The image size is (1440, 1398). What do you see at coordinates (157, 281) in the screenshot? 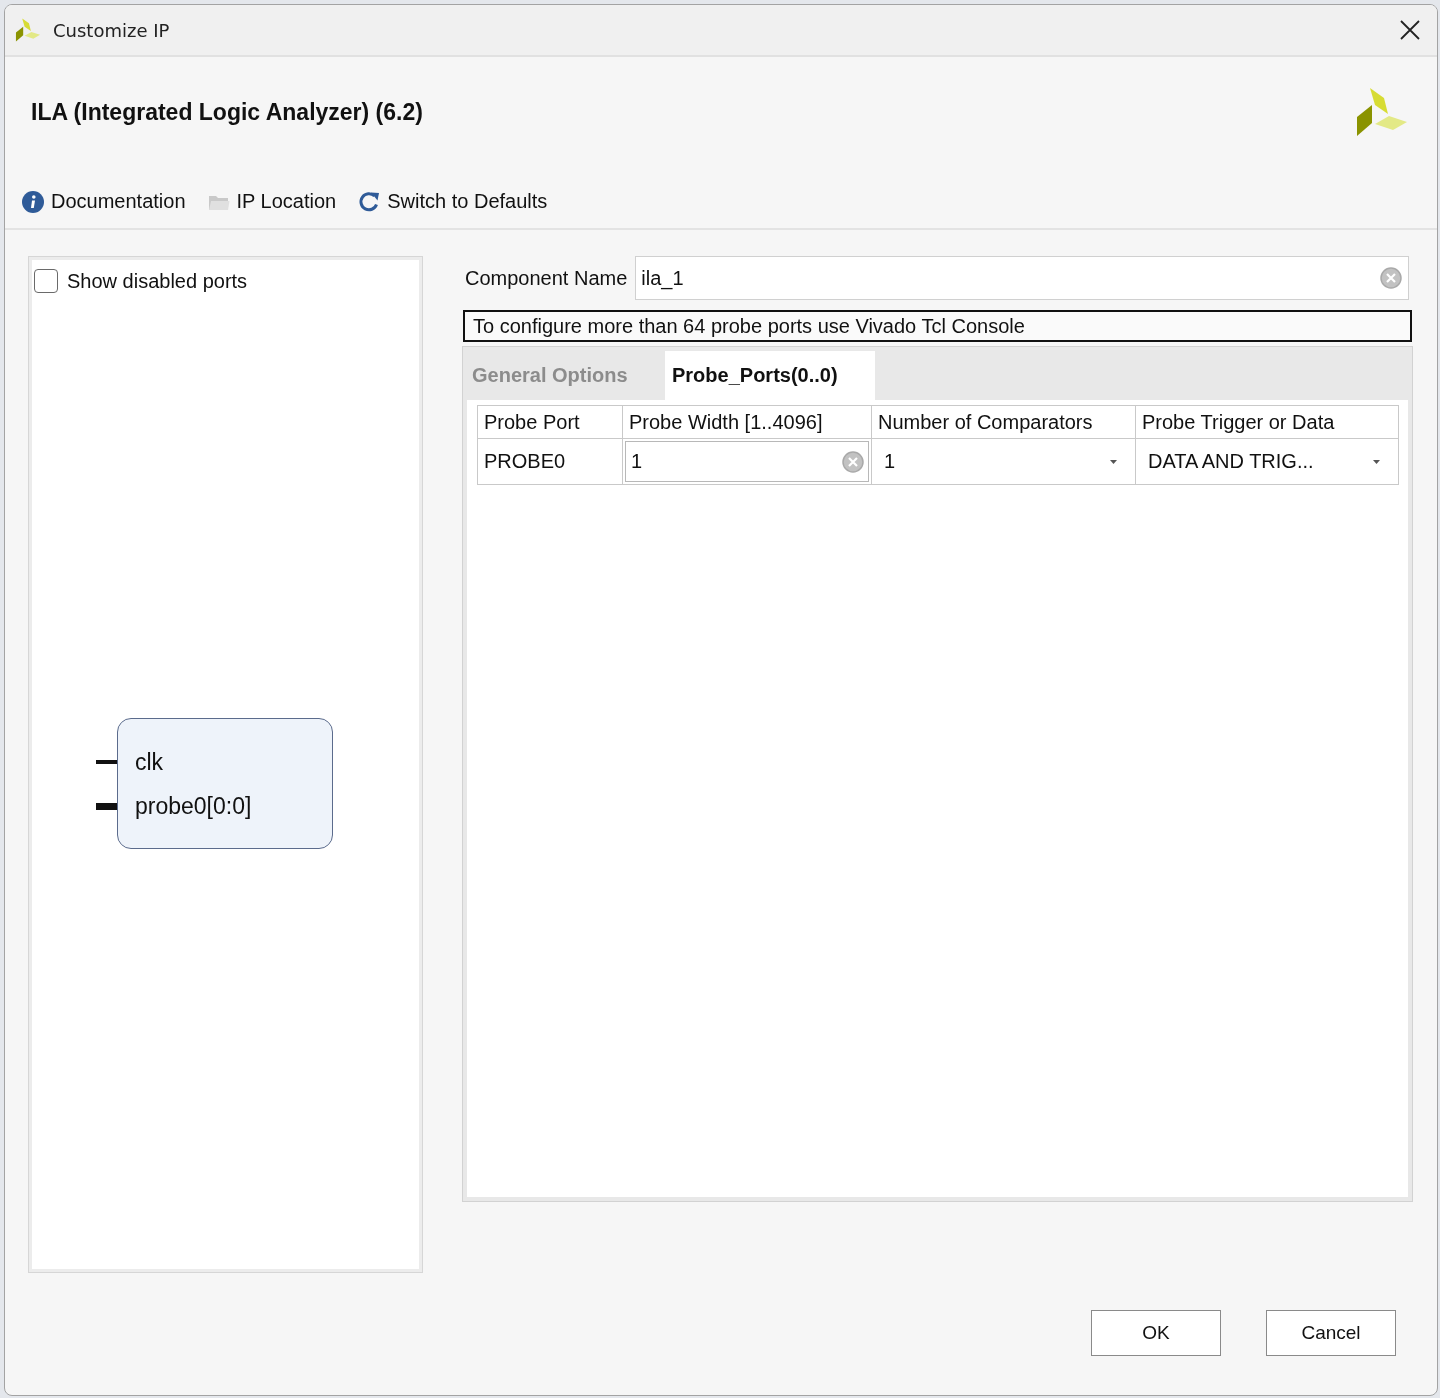
I see `checkbox-label: Show disabled ports` at bounding box center [157, 281].